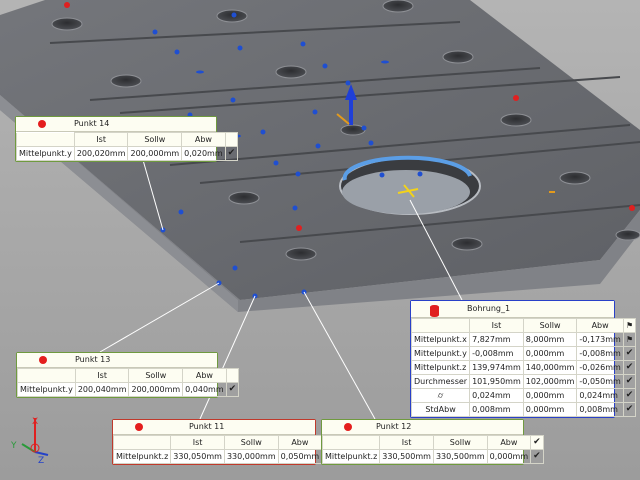 The height and width of the screenshot is (480, 640). What do you see at coordinates (117, 360) in the screenshot?
I see `callout-header: Punkt 13` at bounding box center [117, 360].